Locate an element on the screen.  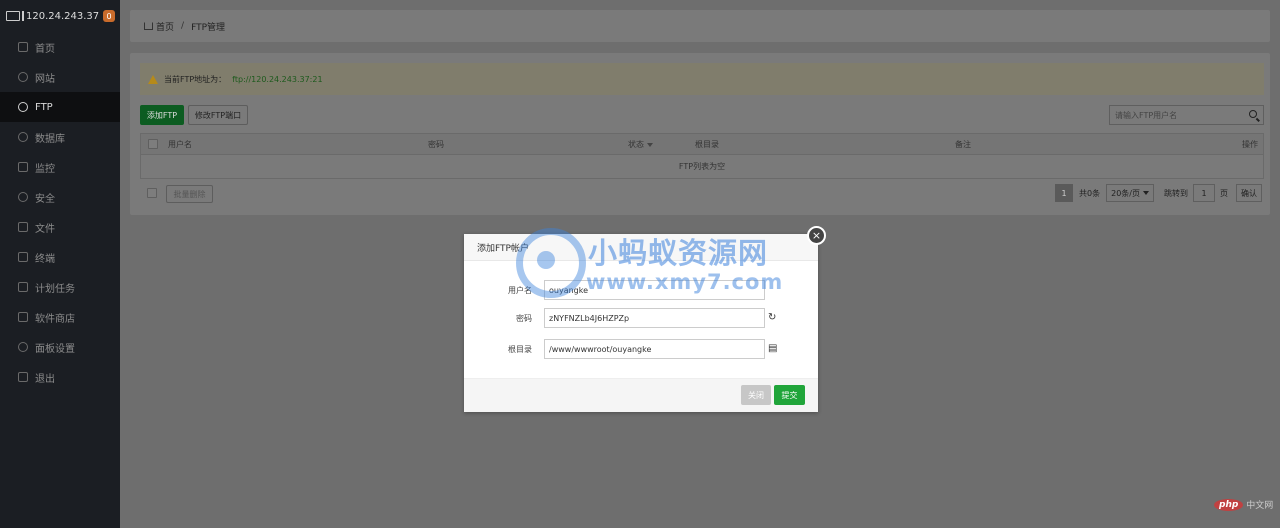
ftp-icon is located at coordinates (23, 107).